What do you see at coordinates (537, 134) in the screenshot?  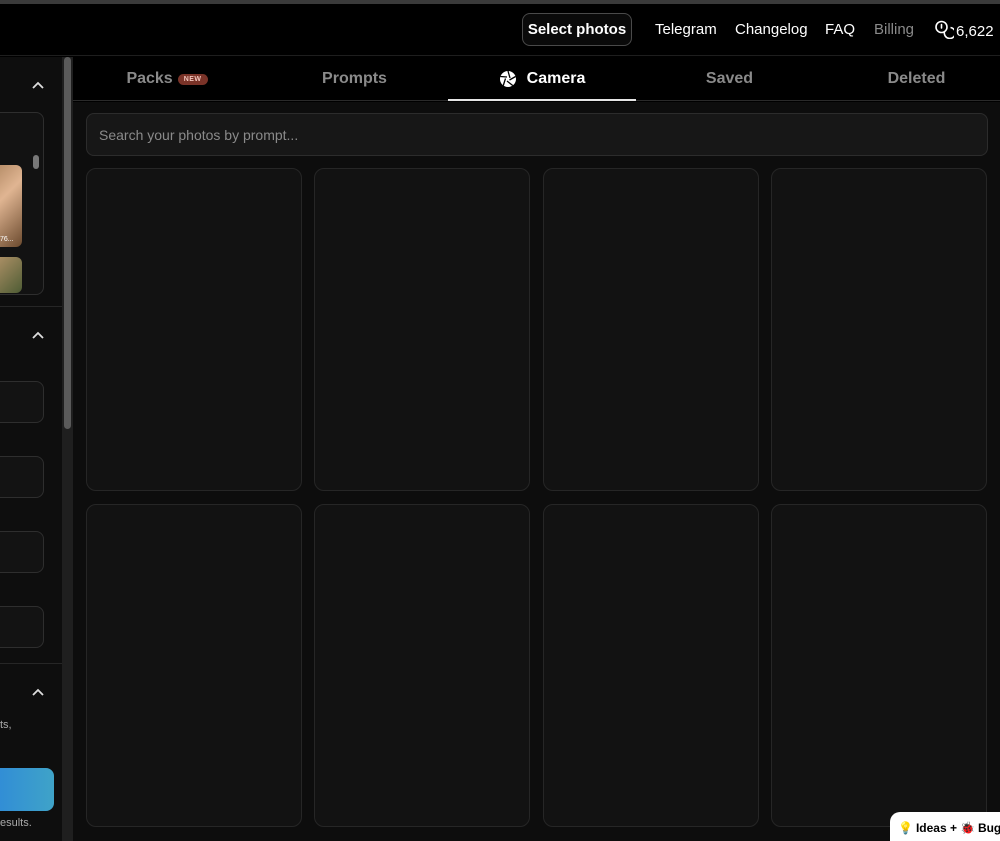 I see `search-input` at bounding box center [537, 134].